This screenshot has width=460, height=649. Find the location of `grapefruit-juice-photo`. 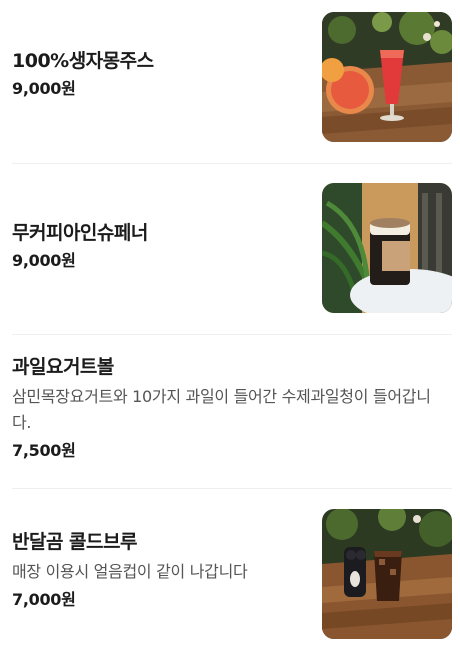

grapefruit-juice-photo is located at coordinates (387, 77).